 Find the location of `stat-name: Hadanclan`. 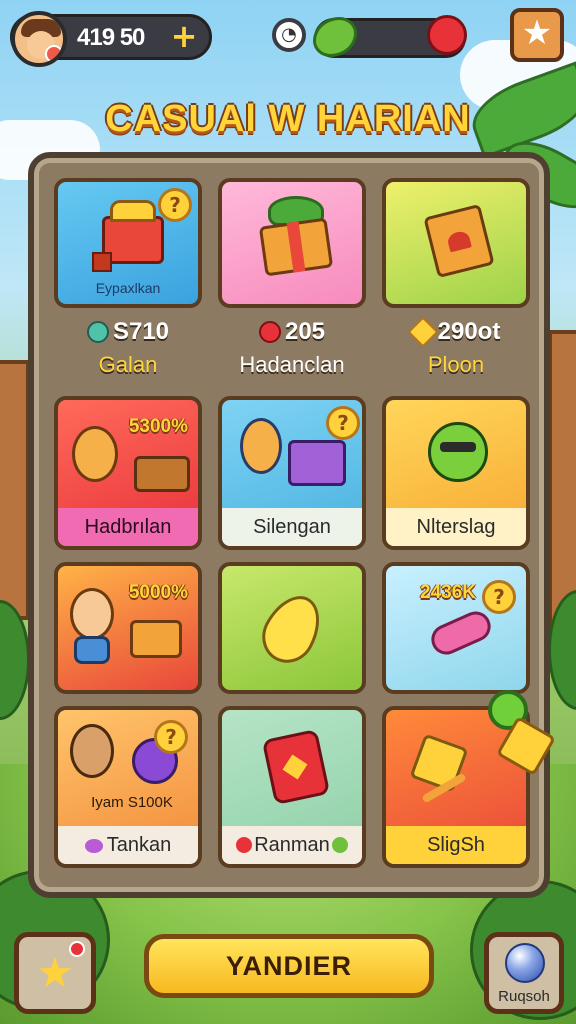

stat-name: Hadanclan is located at coordinates (292, 364).